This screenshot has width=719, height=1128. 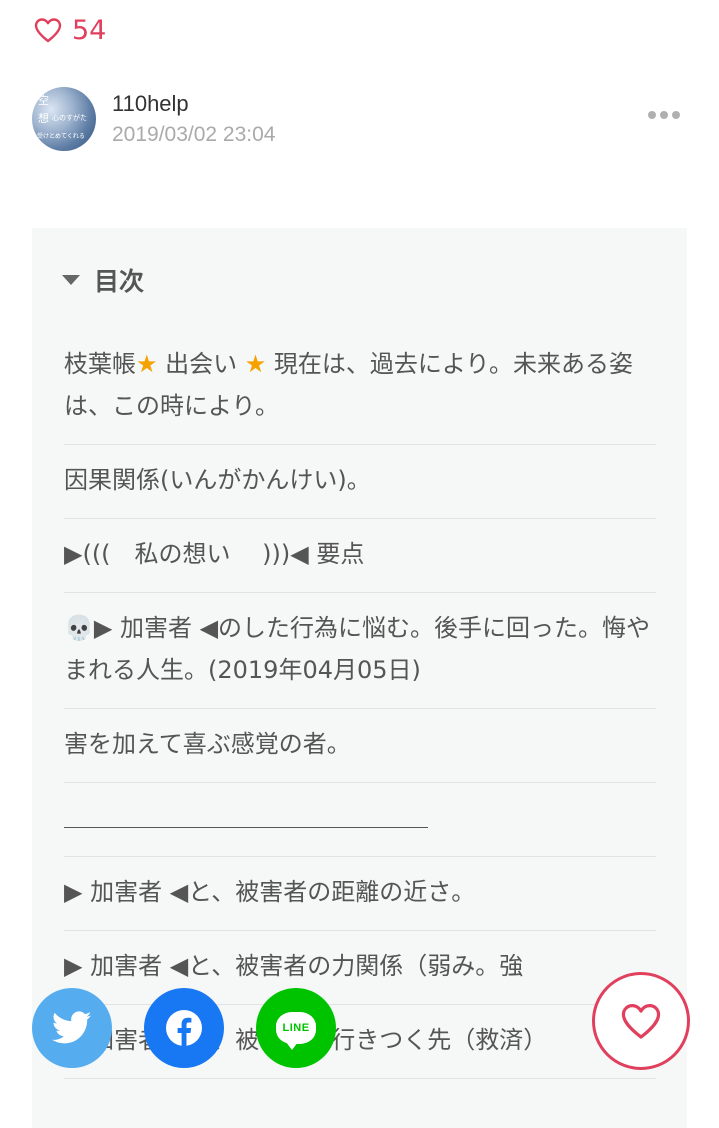 I want to click on avatar-text-1: 空, so click(x=43, y=100).